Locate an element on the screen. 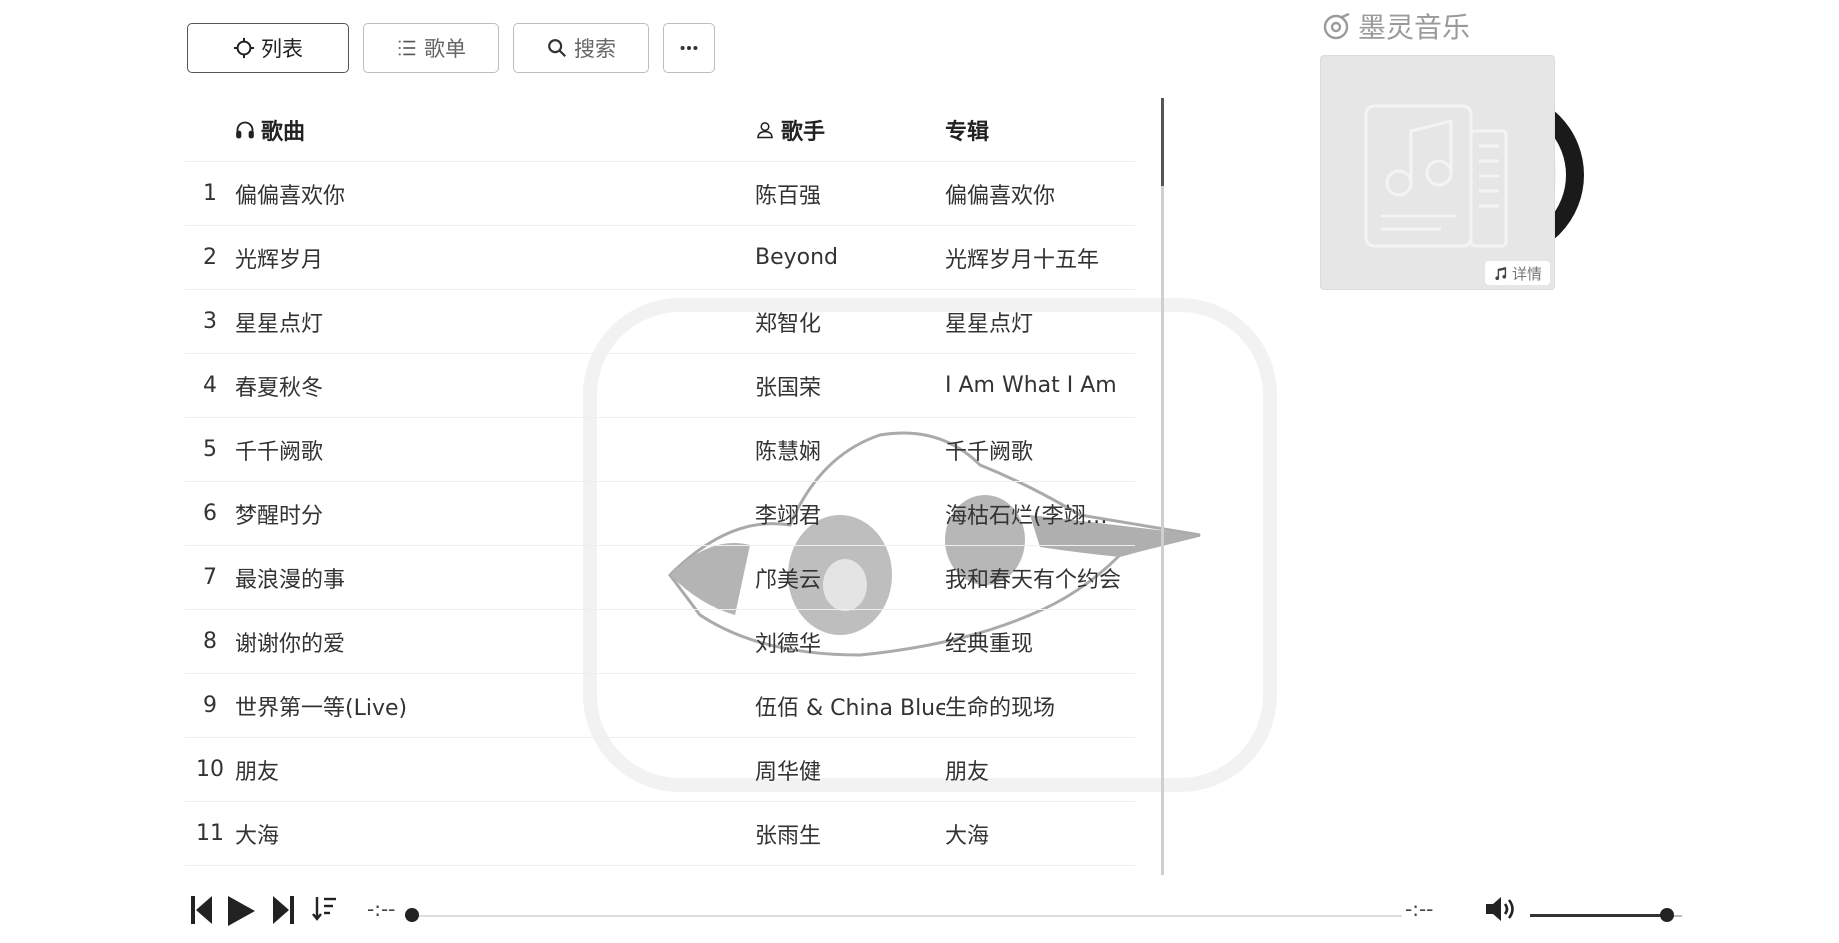 The height and width of the screenshot is (943, 1839). row-artist: 周华健 is located at coordinates (850, 770).